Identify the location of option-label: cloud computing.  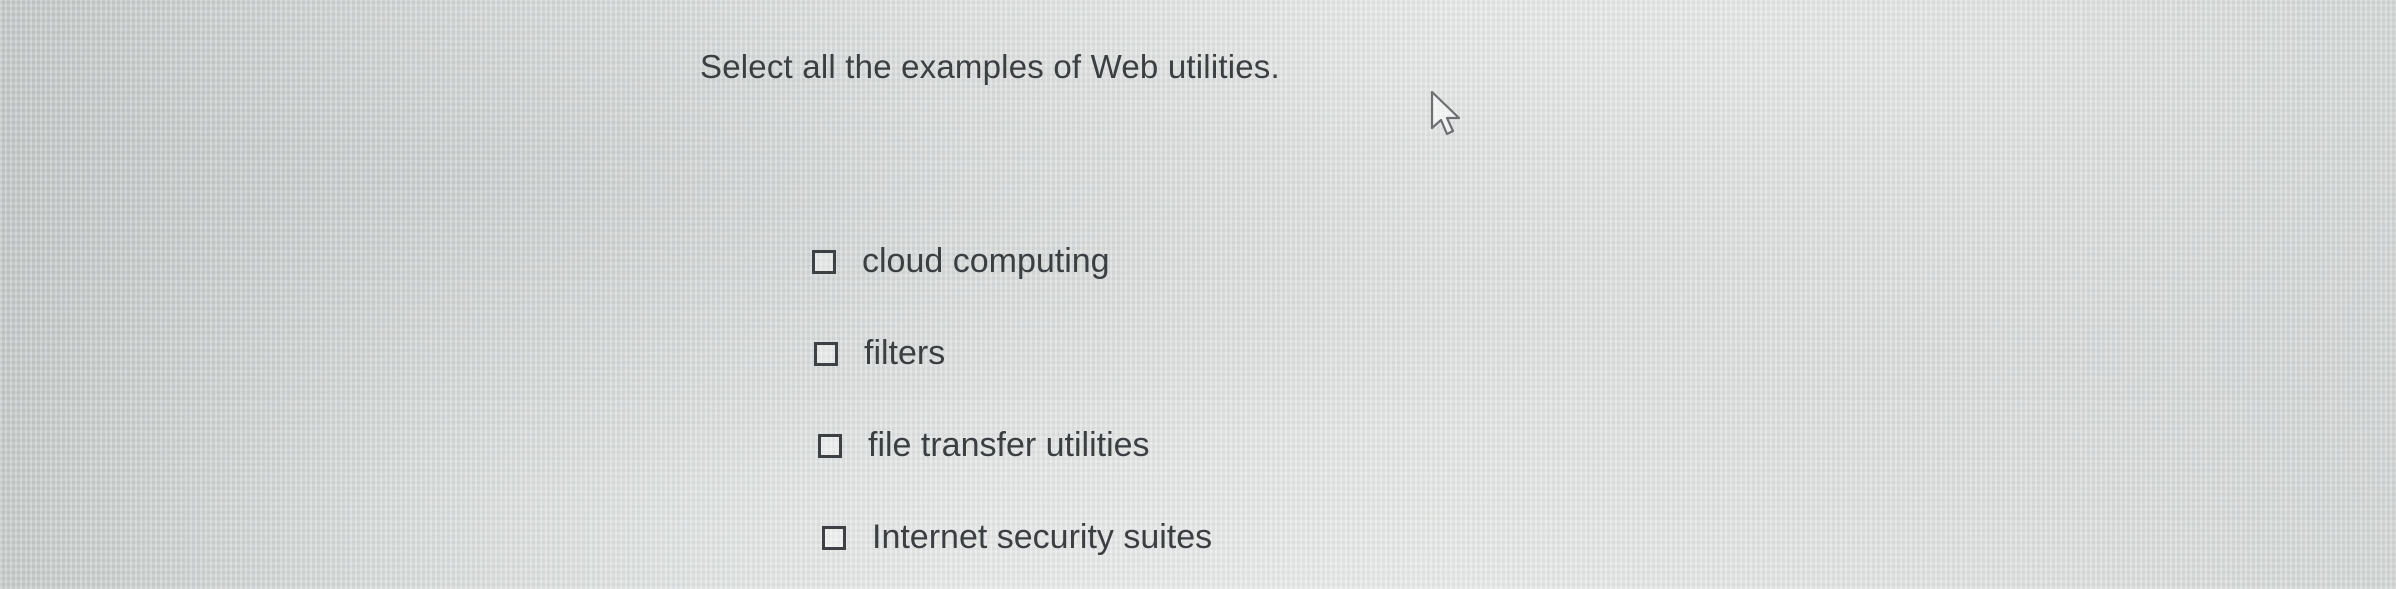
(986, 261).